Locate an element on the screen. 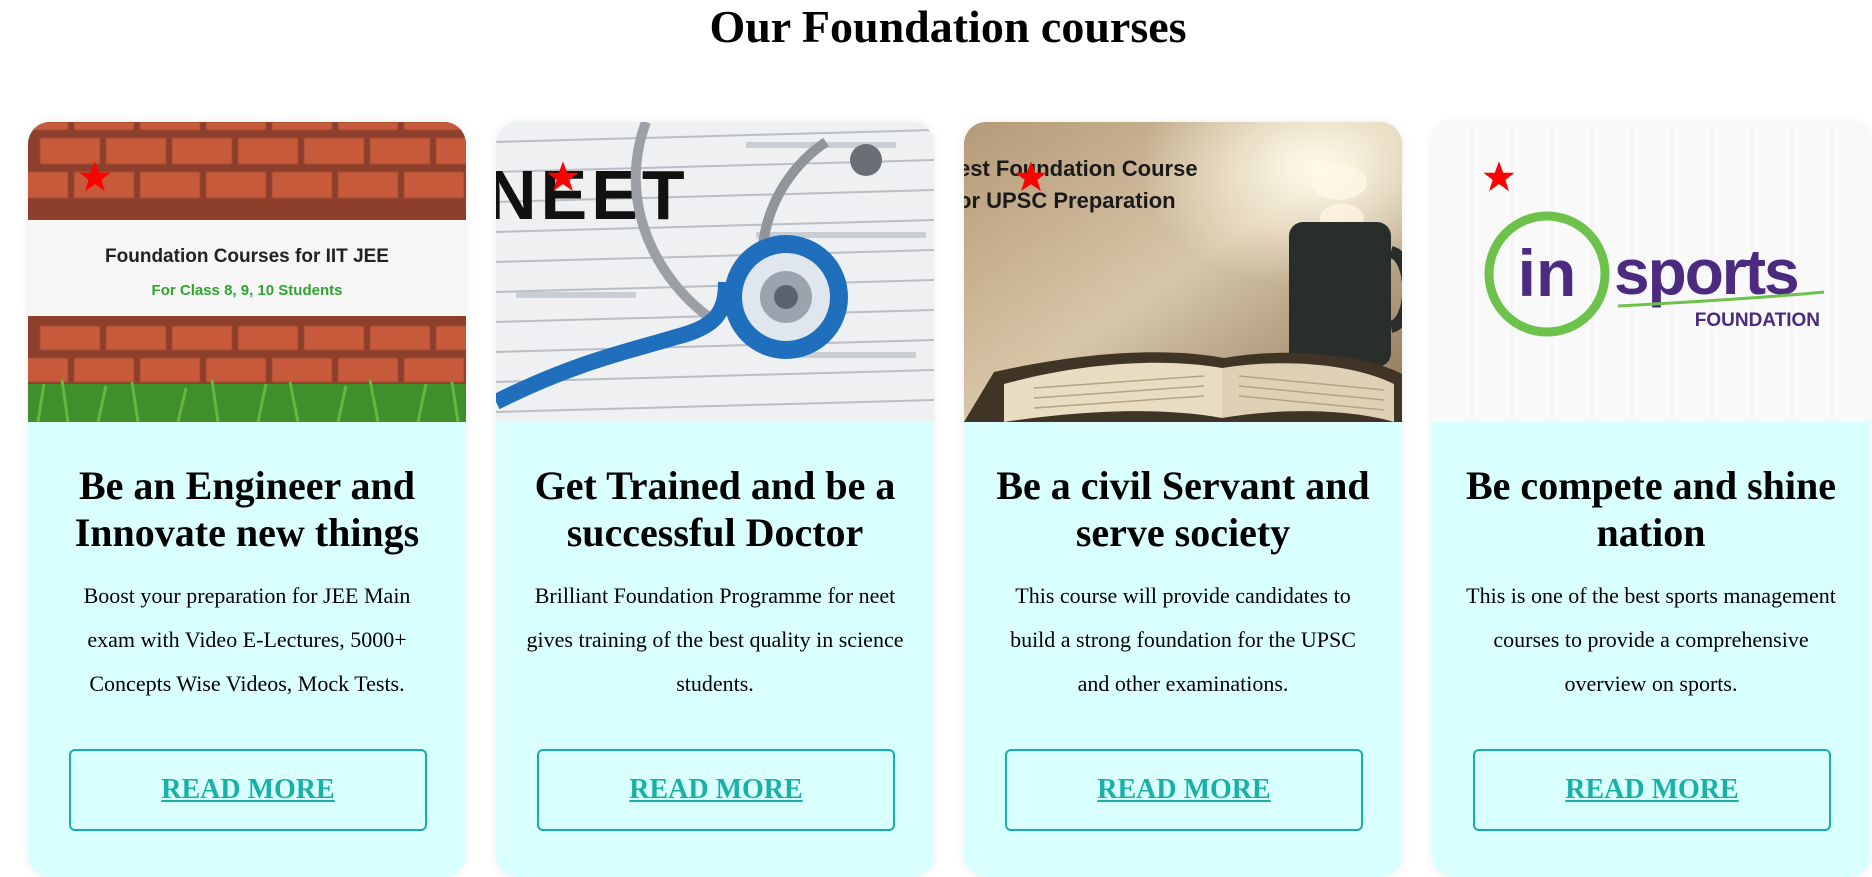 The height and width of the screenshot is (877, 1872). section-title: Our Foundation courses is located at coordinates (948, 26).